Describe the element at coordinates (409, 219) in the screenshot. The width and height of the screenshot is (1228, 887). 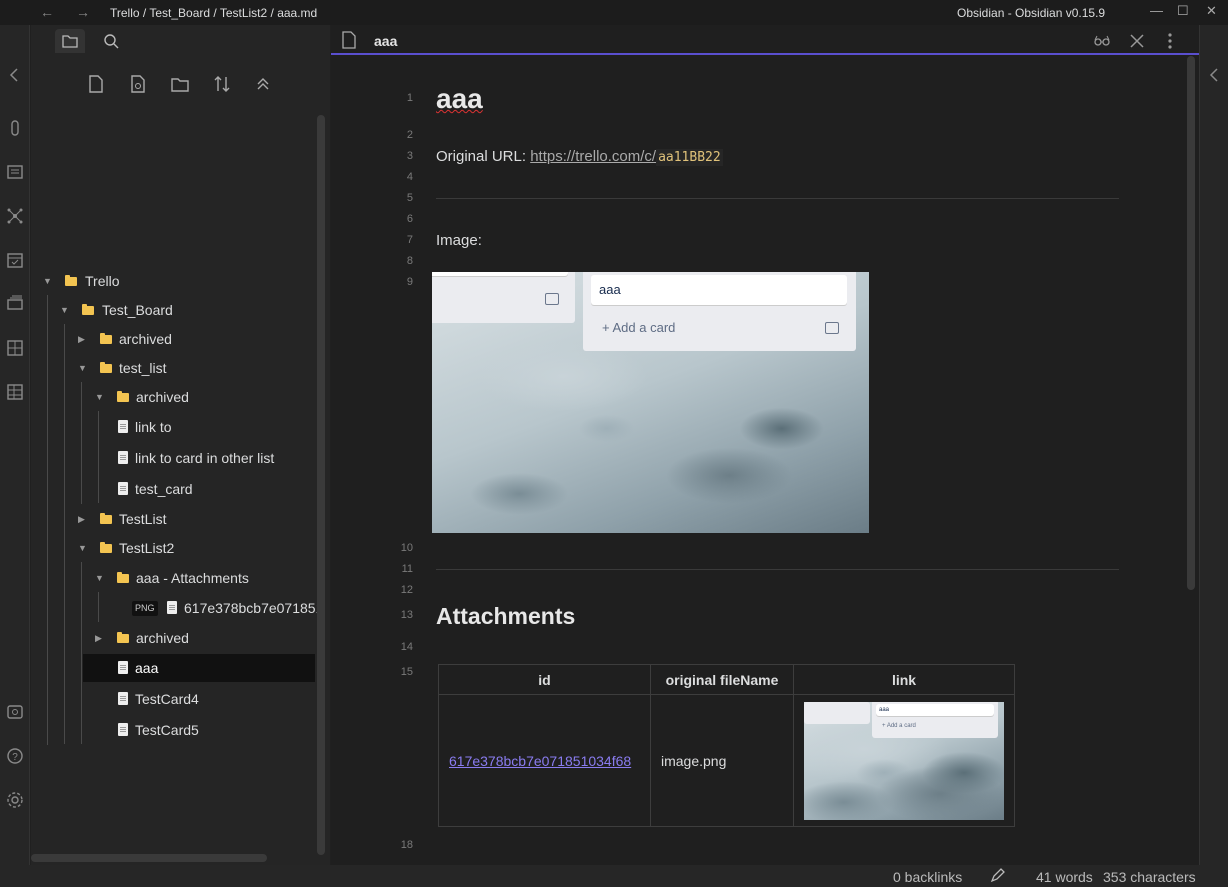
I see `line-number: 6` at that location.